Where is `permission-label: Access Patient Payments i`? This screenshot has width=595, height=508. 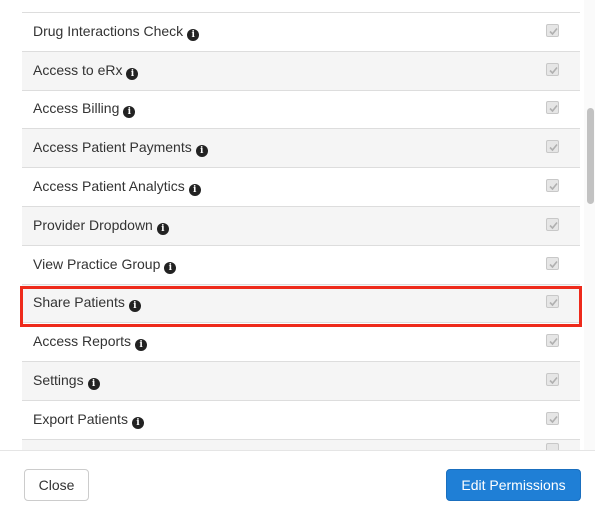
permission-label: Access Patient Payments i is located at coordinates (115, 148).